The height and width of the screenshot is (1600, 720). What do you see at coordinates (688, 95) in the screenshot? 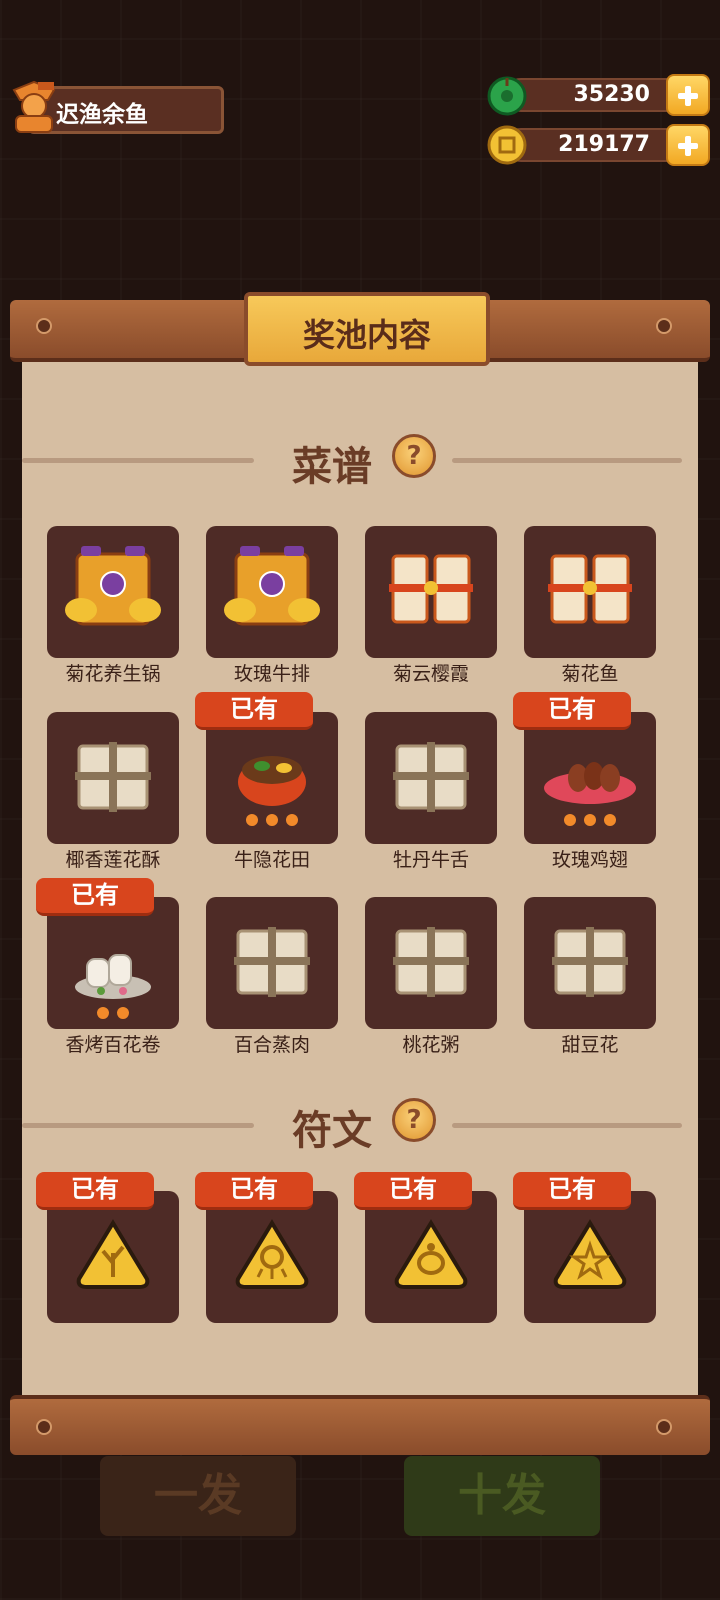
I see `add-jade-button` at bounding box center [688, 95].